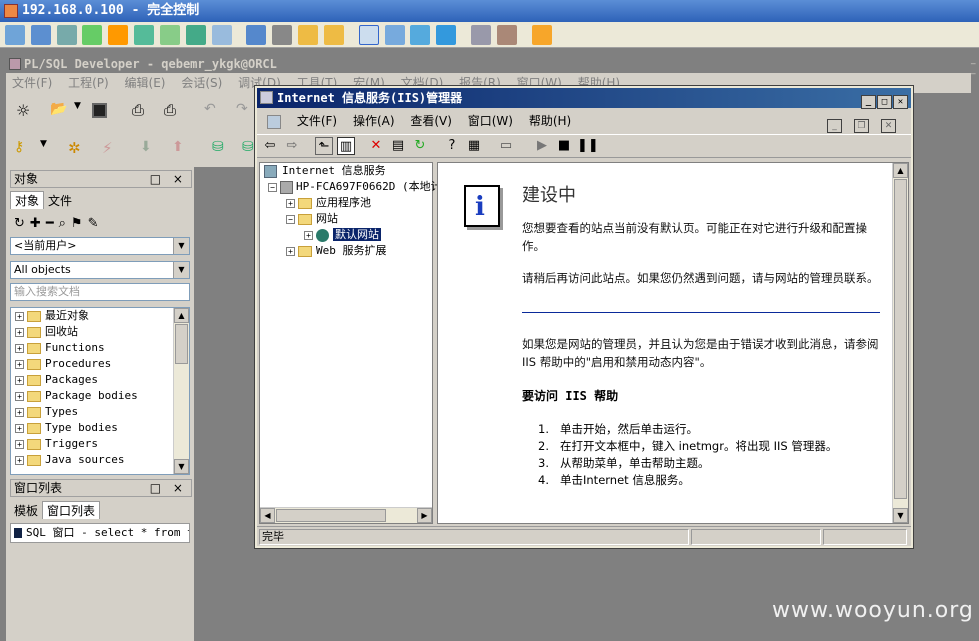  What do you see at coordinates (99, 110) in the screenshot?
I see `save-icon` at bounding box center [99, 110].